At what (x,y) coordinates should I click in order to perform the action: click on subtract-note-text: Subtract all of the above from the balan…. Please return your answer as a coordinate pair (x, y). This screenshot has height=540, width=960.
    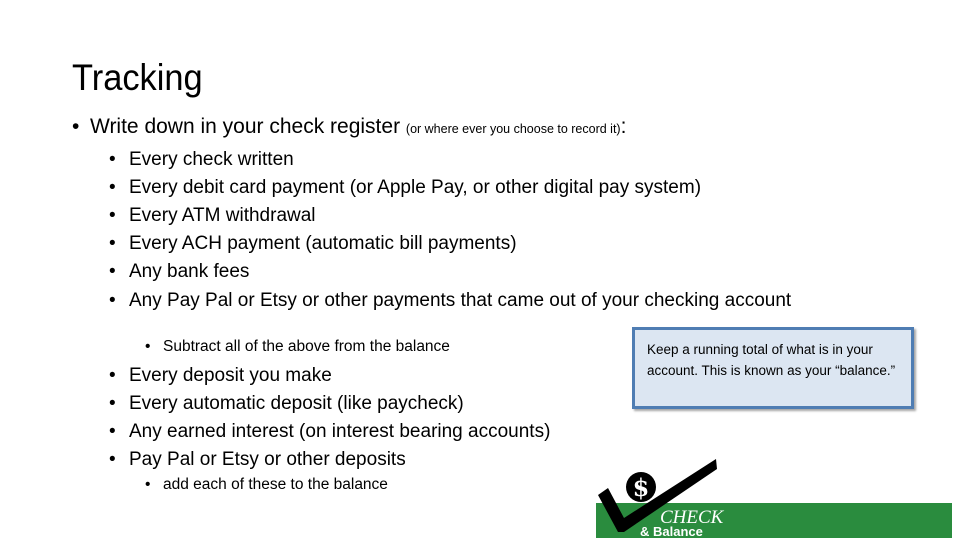
    Looking at the image, I should click on (306, 346).